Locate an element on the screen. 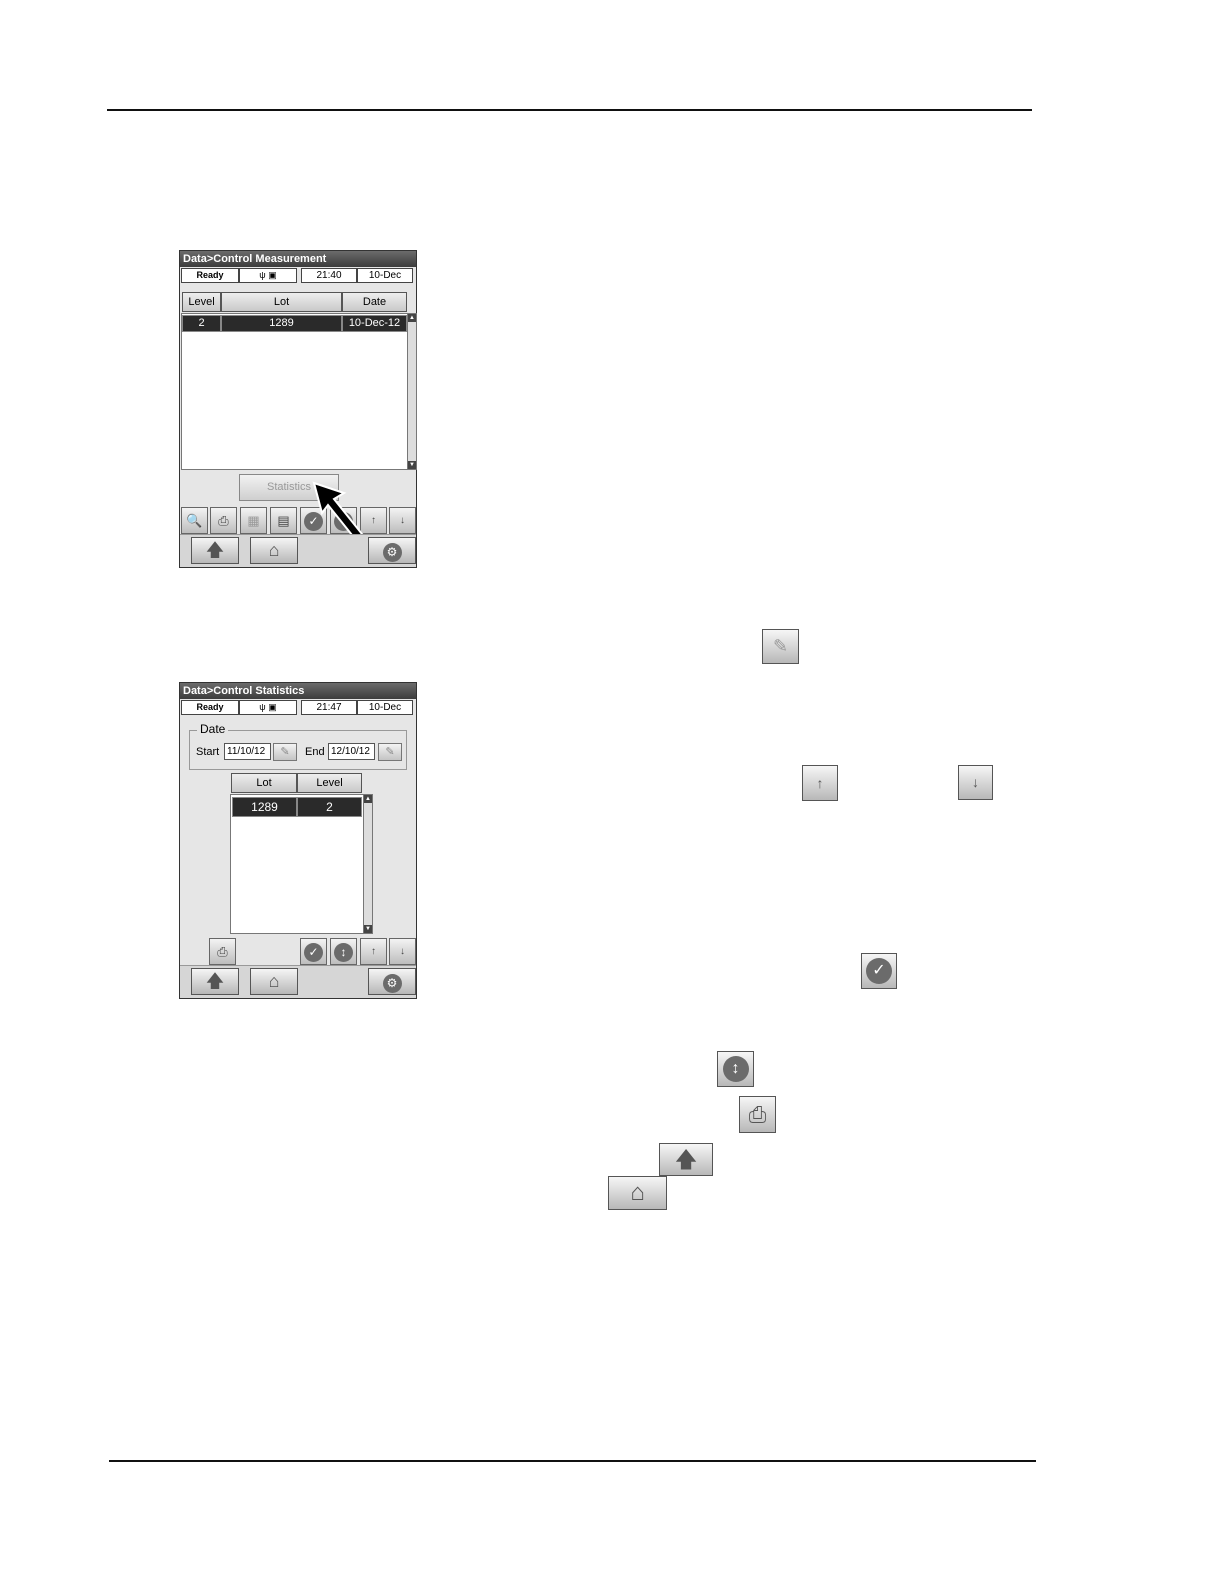 The width and height of the screenshot is (1224, 1584). trash-icon: ▦ is located at coordinates (253, 520).